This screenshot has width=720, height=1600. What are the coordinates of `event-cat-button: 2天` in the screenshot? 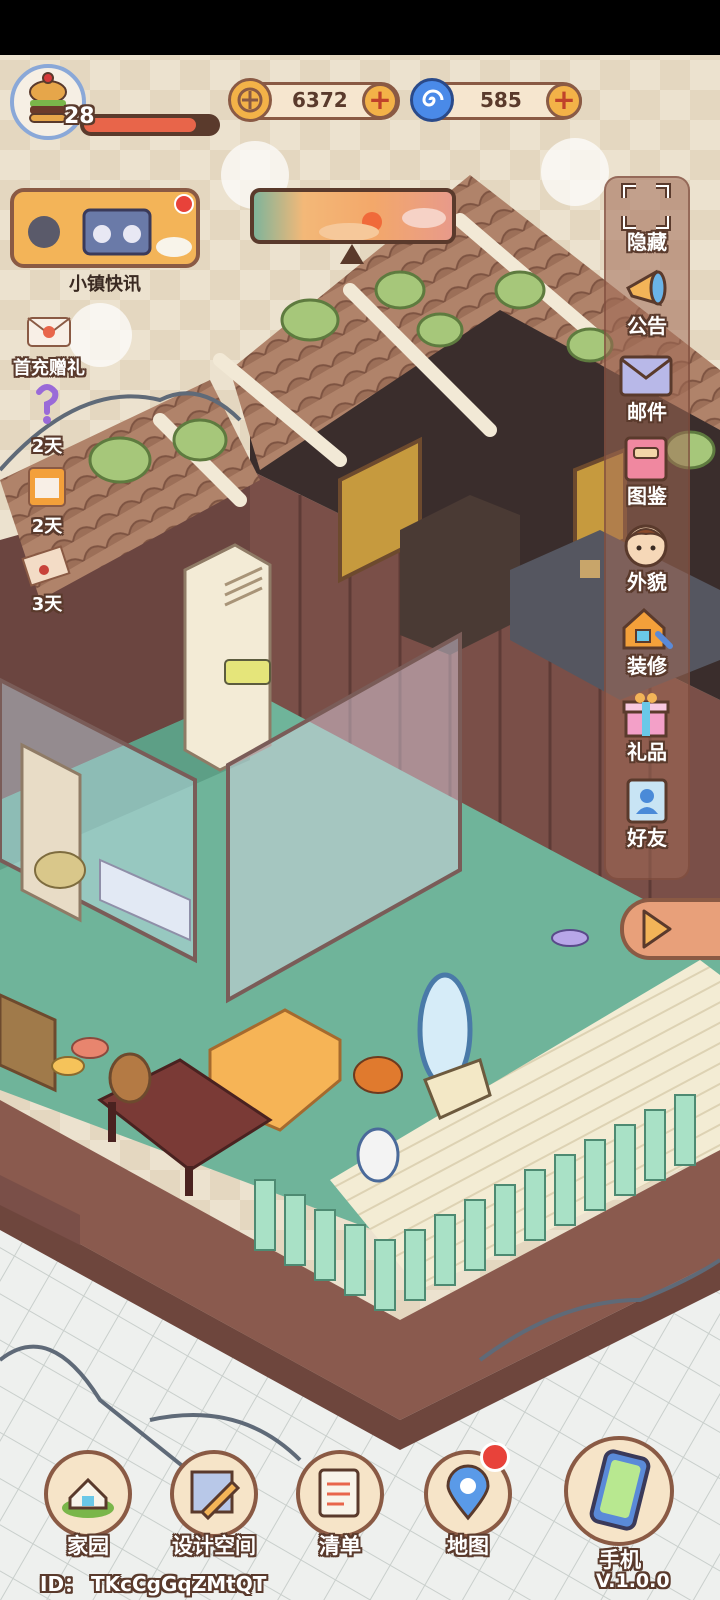 It's located at (47, 499).